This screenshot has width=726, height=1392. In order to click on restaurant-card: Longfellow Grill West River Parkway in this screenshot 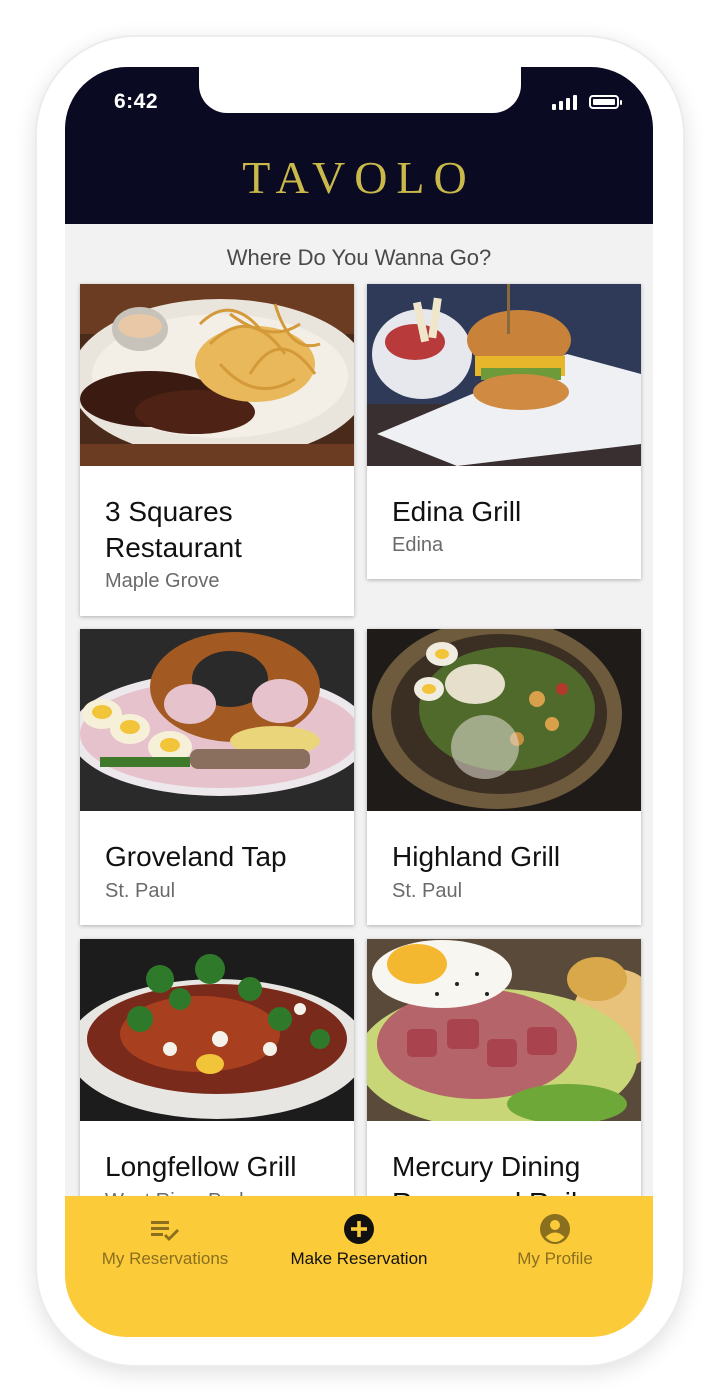, I will do `click(217, 1087)`.